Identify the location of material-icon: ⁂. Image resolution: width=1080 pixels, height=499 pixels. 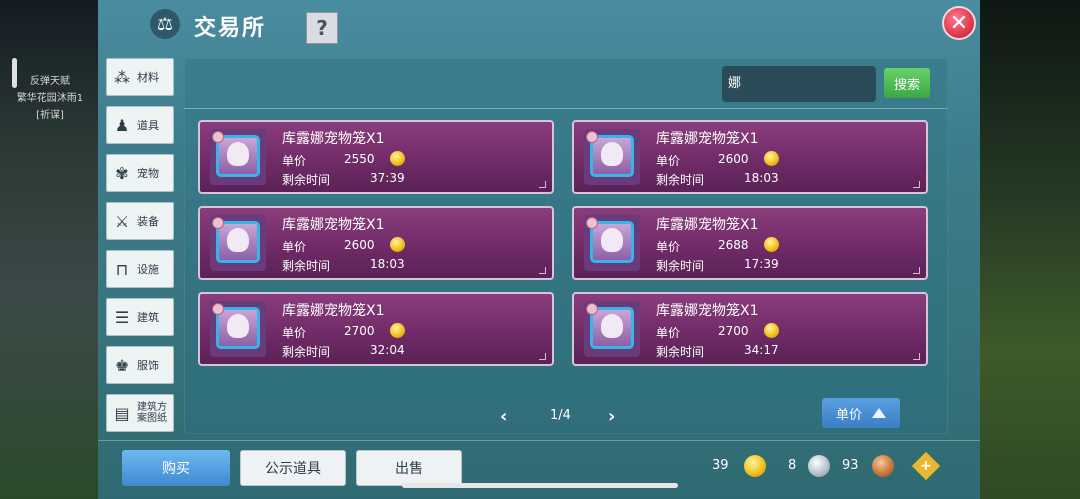
(122, 77).